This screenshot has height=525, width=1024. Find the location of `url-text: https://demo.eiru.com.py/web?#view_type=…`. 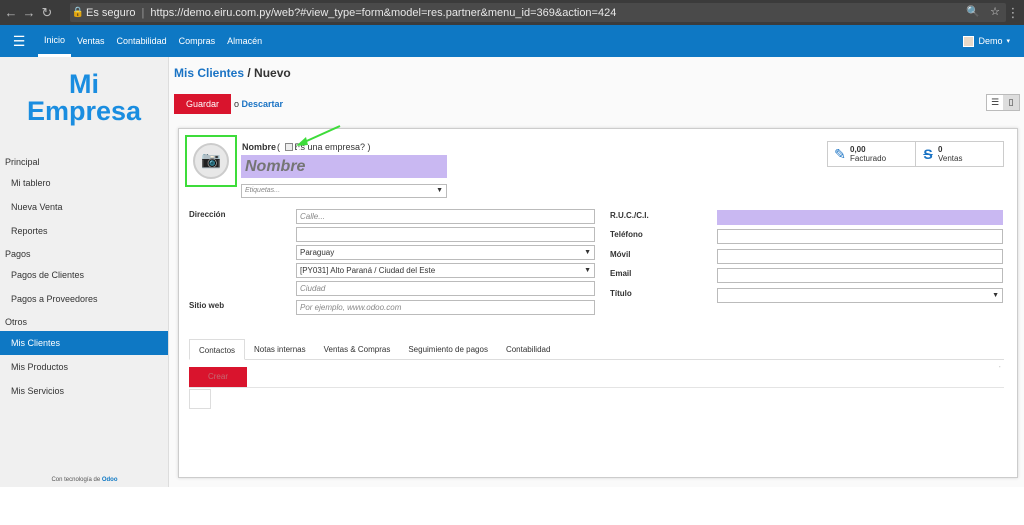

url-text: https://demo.eiru.com.py/web?#view_type=… is located at coordinates (383, 13).